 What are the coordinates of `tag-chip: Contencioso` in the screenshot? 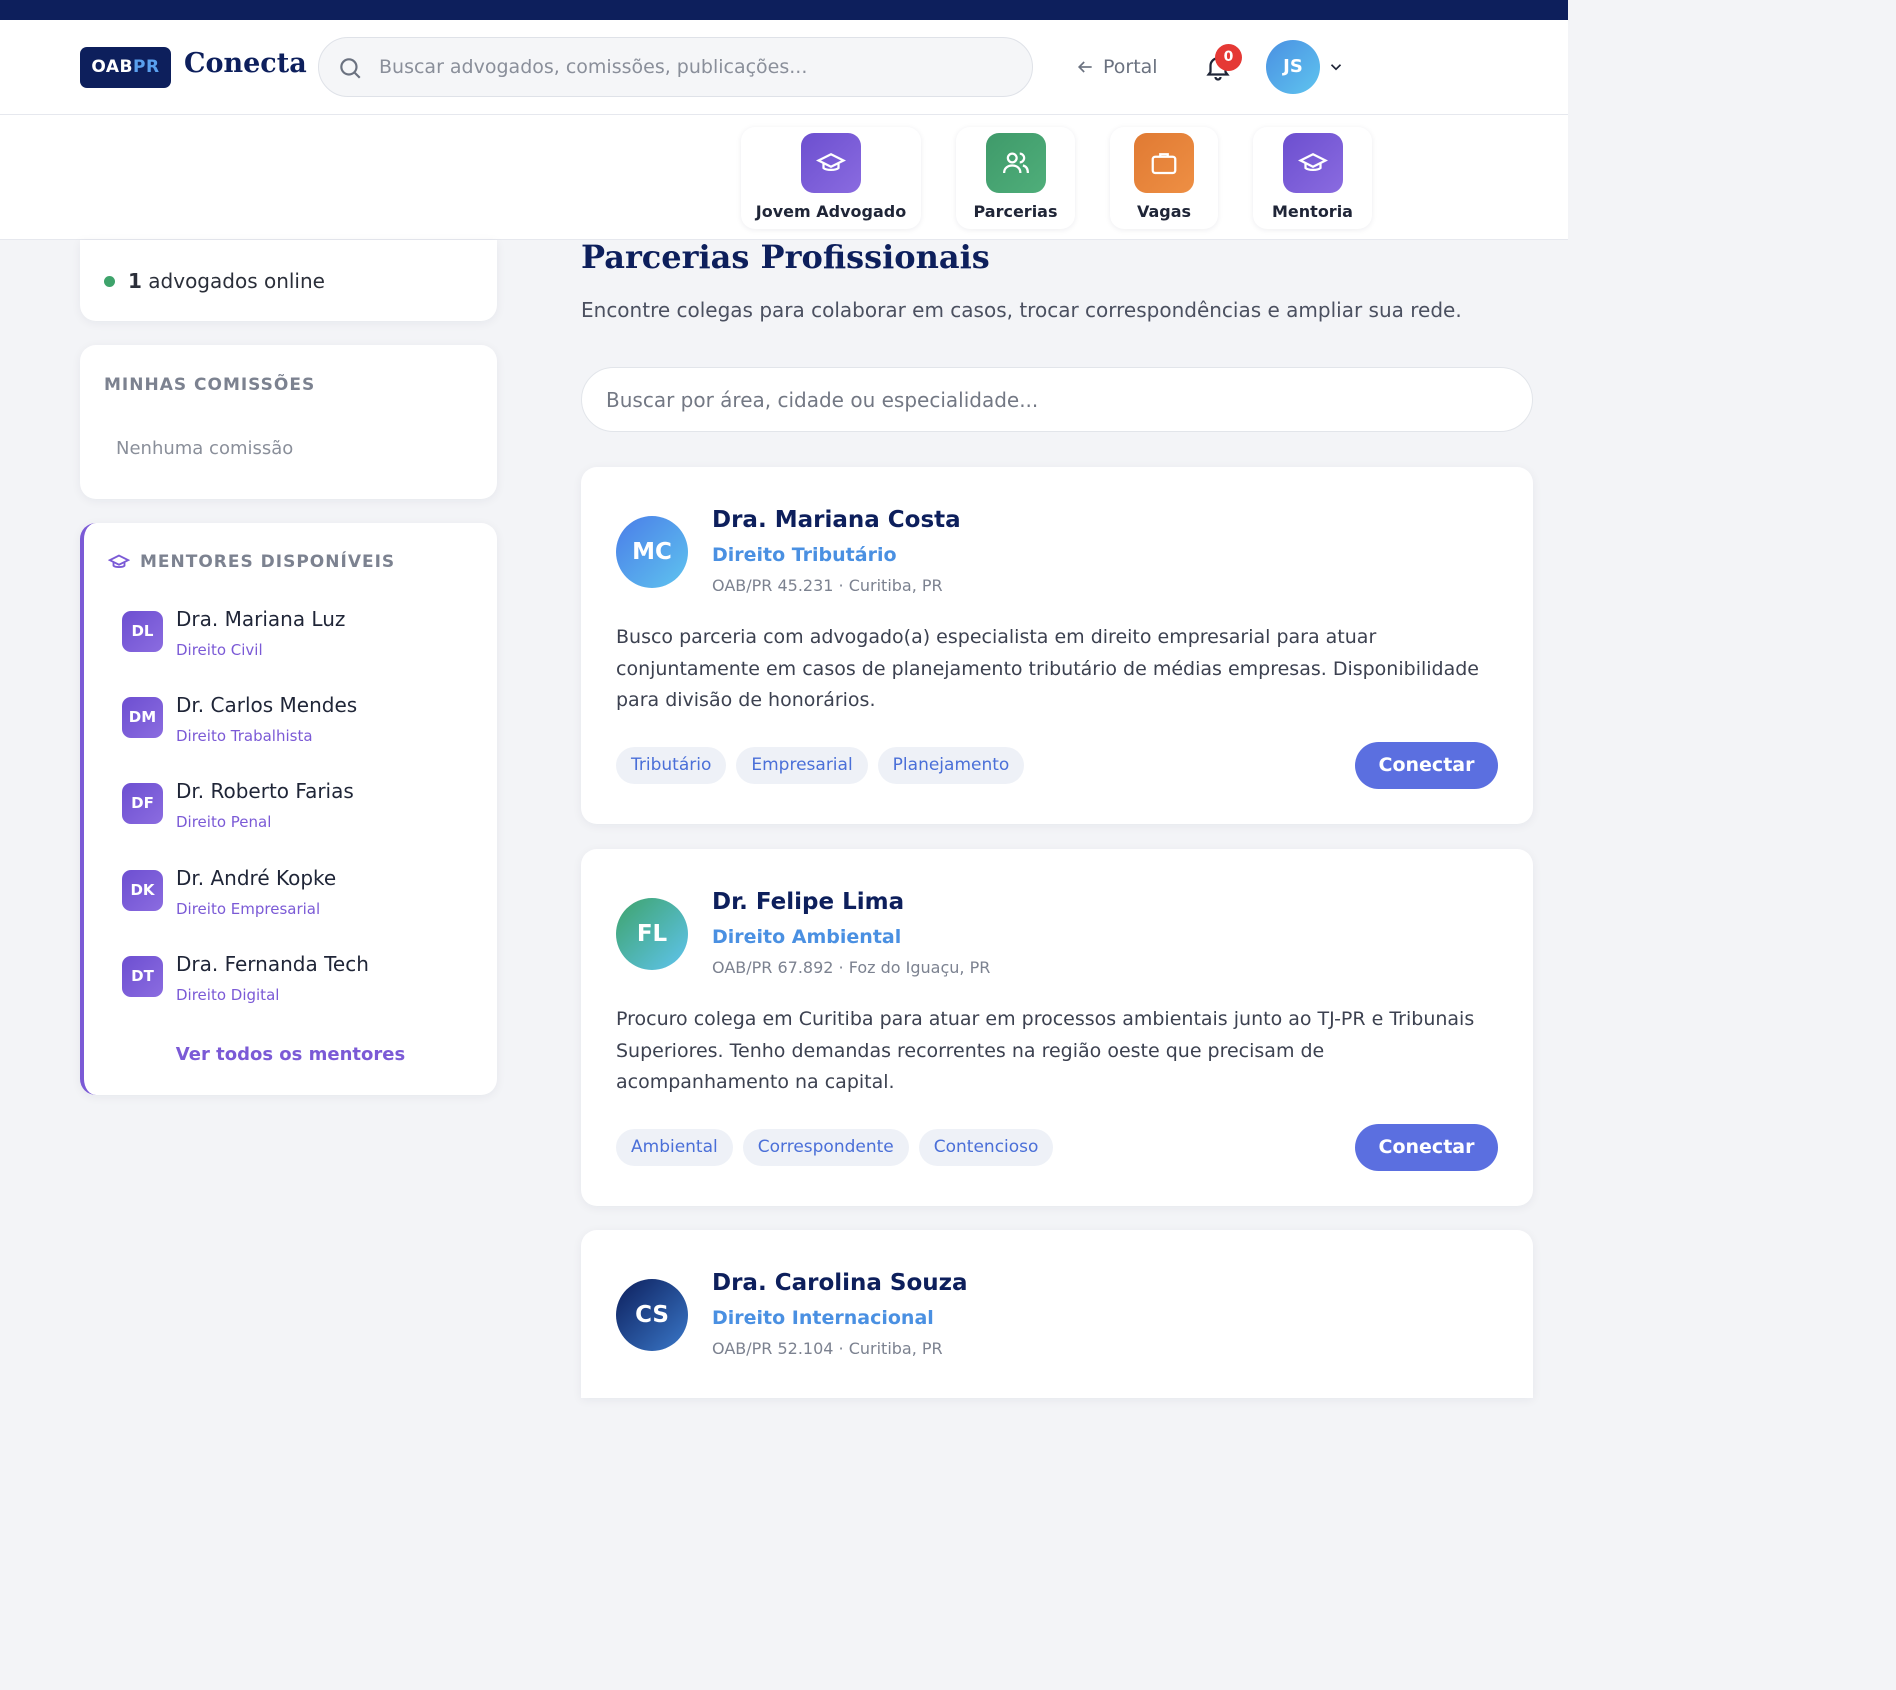 It's located at (986, 1147).